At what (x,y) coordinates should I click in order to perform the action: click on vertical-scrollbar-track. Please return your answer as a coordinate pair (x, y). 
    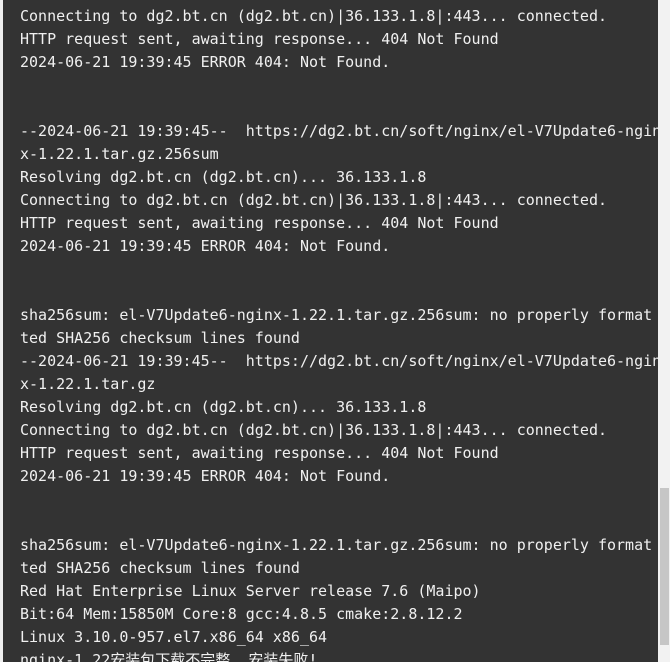
    Looking at the image, I should click on (664, 331).